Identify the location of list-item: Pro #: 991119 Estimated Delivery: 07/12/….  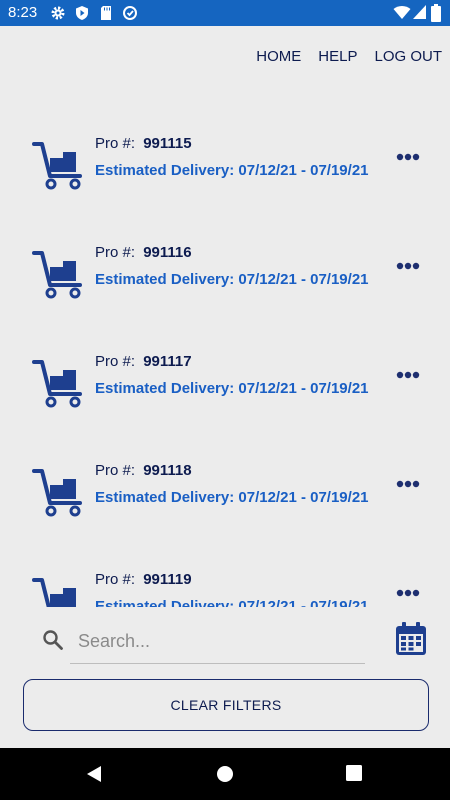
(225, 576).